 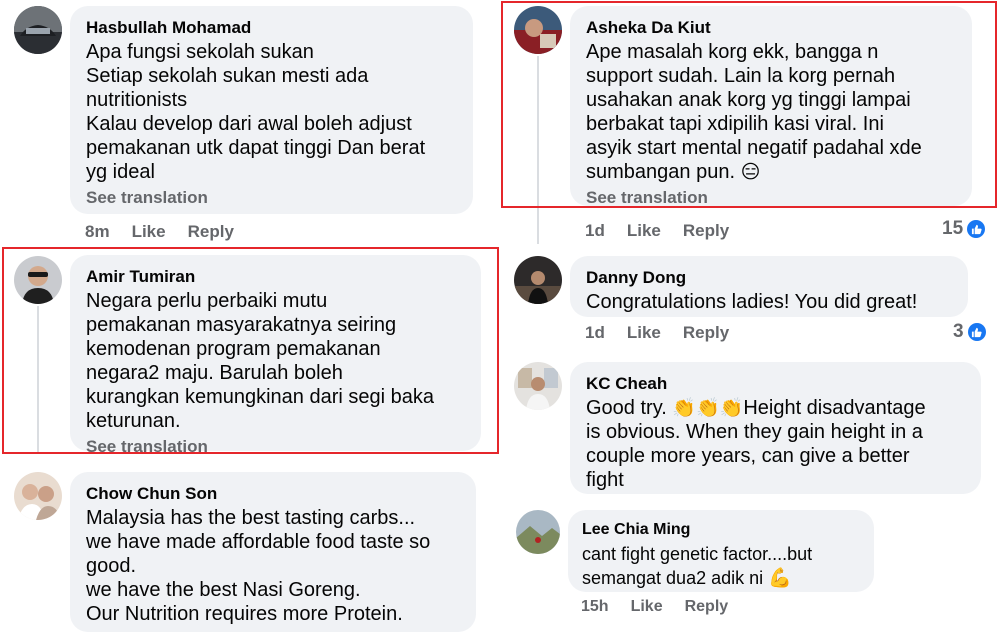 What do you see at coordinates (780, 578) in the screenshot?
I see `flexed-biceps-emoji: 💪` at bounding box center [780, 578].